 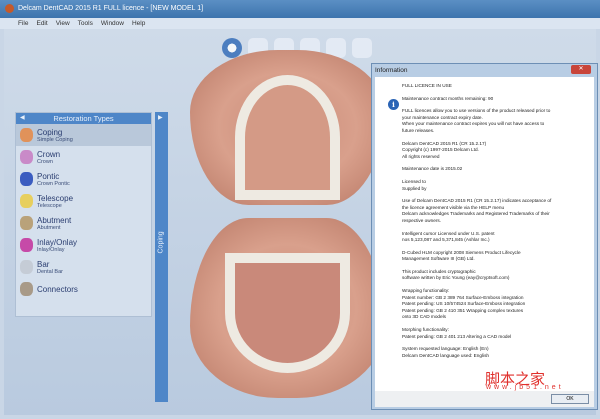 I want to click on info-paragraph: Licensed to Supplied by, so click(x=414, y=184).